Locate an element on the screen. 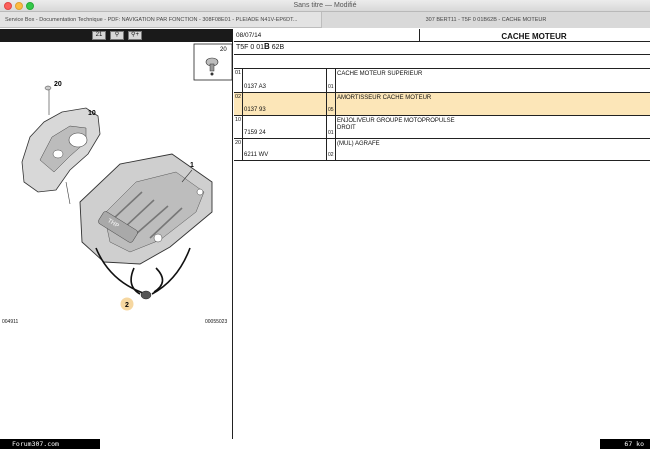  damper-2-part is located at coordinates (146, 295).